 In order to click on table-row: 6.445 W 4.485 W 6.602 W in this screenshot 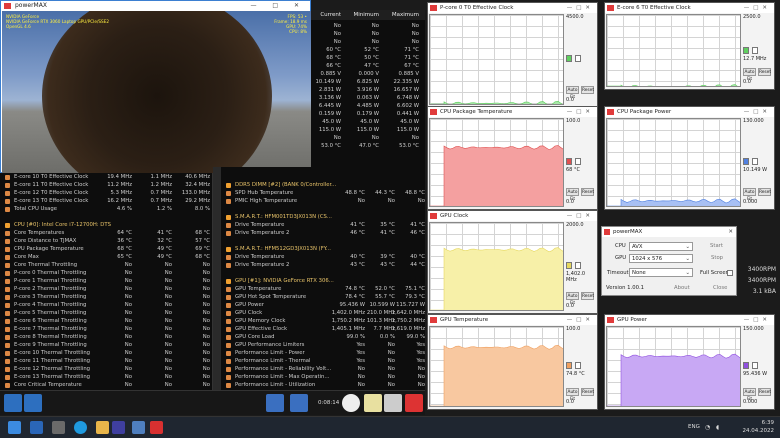, I will do `click(368, 106)`.